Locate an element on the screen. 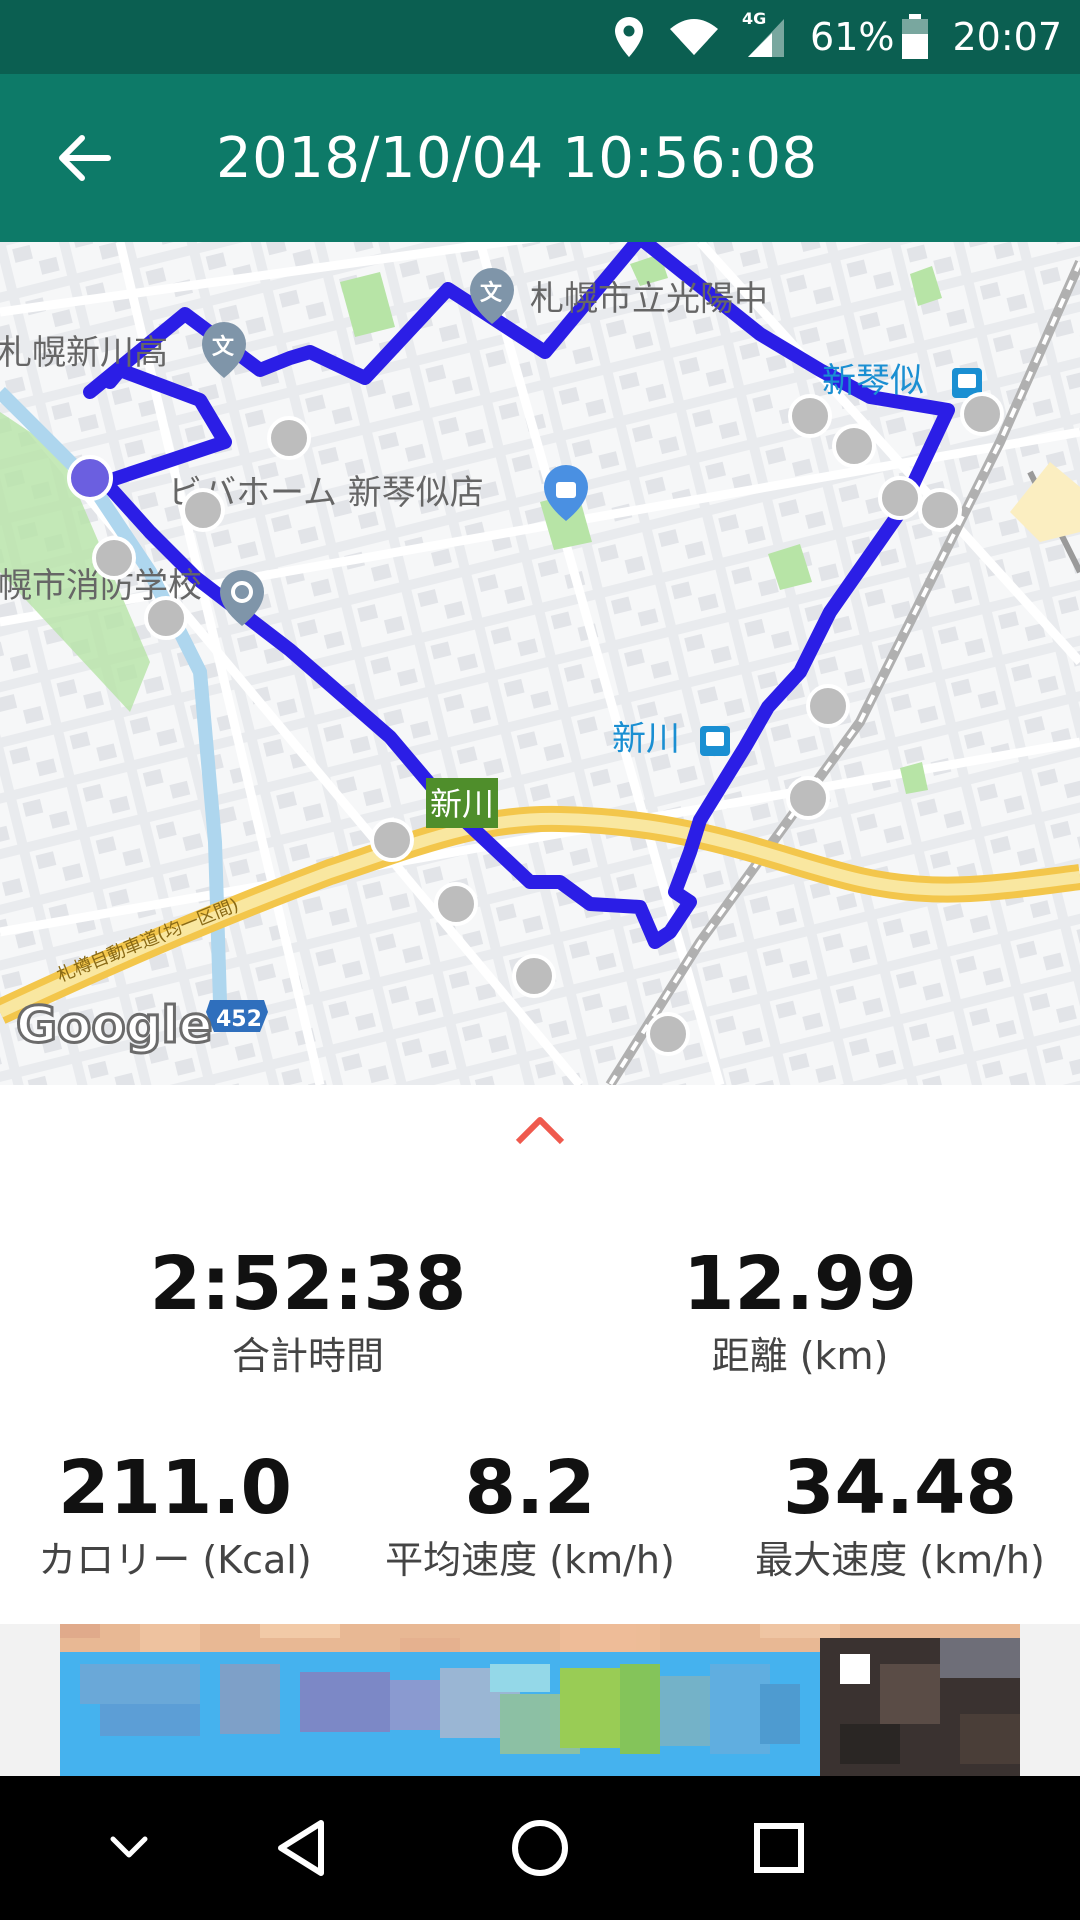 The image size is (1080, 1920). back-button is located at coordinates (84, 158).